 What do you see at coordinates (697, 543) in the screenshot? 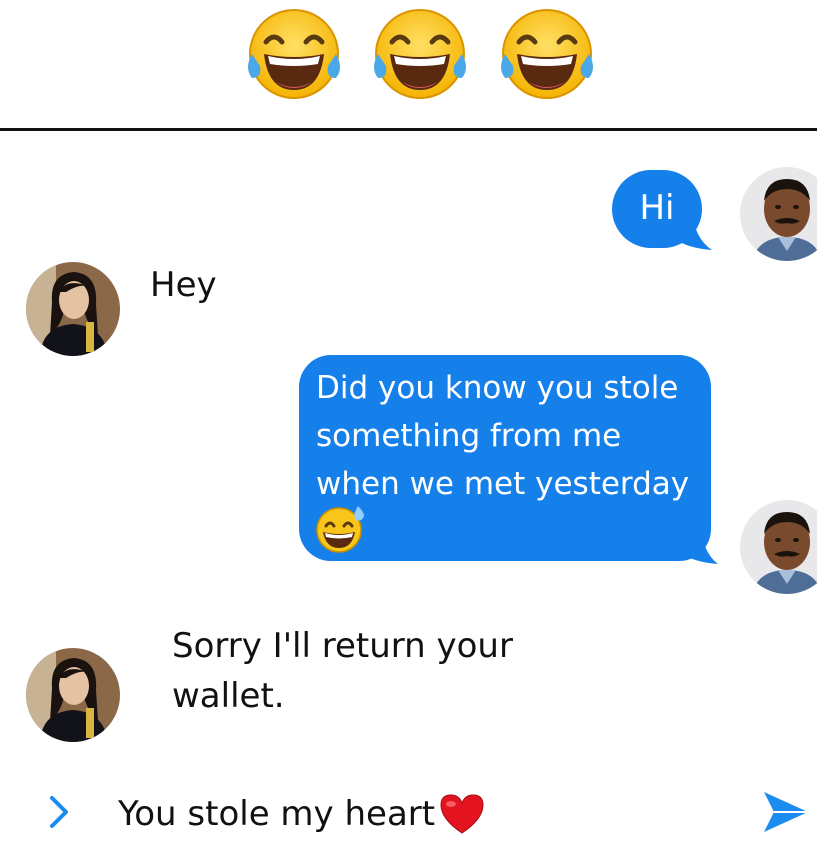
I see `bubble-tail` at bounding box center [697, 543].